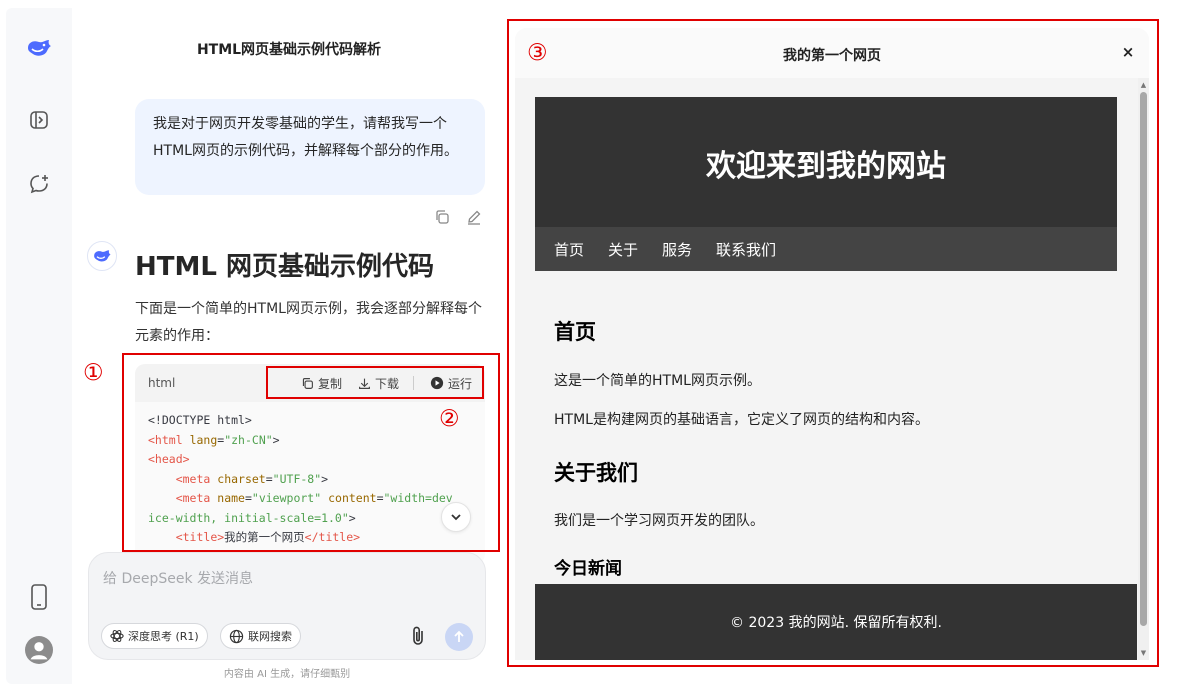 The width and height of the screenshot is (1178, 688). What do you see at coordinates (284, 267) in the screenshot?
I see `ai-heading: HTML 网页基础示例代码` at bounding box center [284, 267].